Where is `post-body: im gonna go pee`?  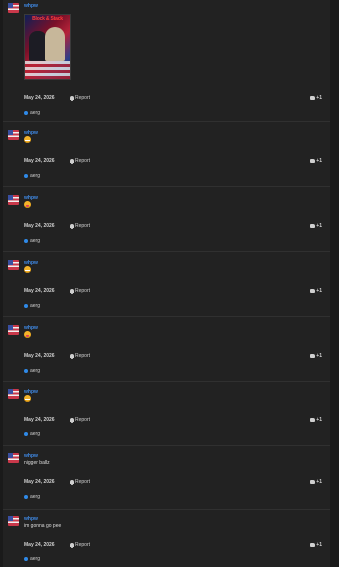
post-body: im gonna go pee is located at coordinates (43, 526).